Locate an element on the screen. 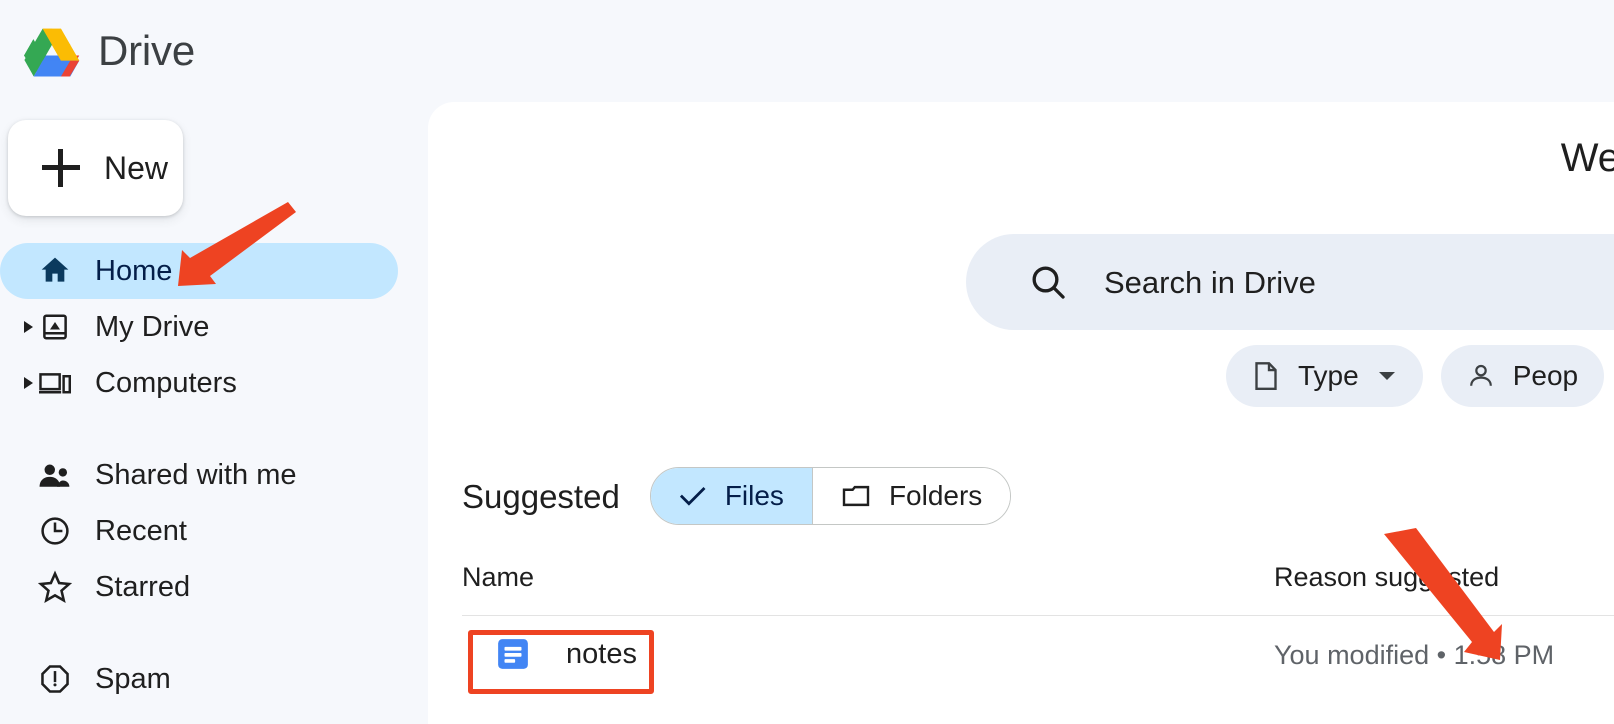 Image resolution: width=1614 pixels, height=724 pixels. column-header-name: Name is located at coordinates (498, 577).